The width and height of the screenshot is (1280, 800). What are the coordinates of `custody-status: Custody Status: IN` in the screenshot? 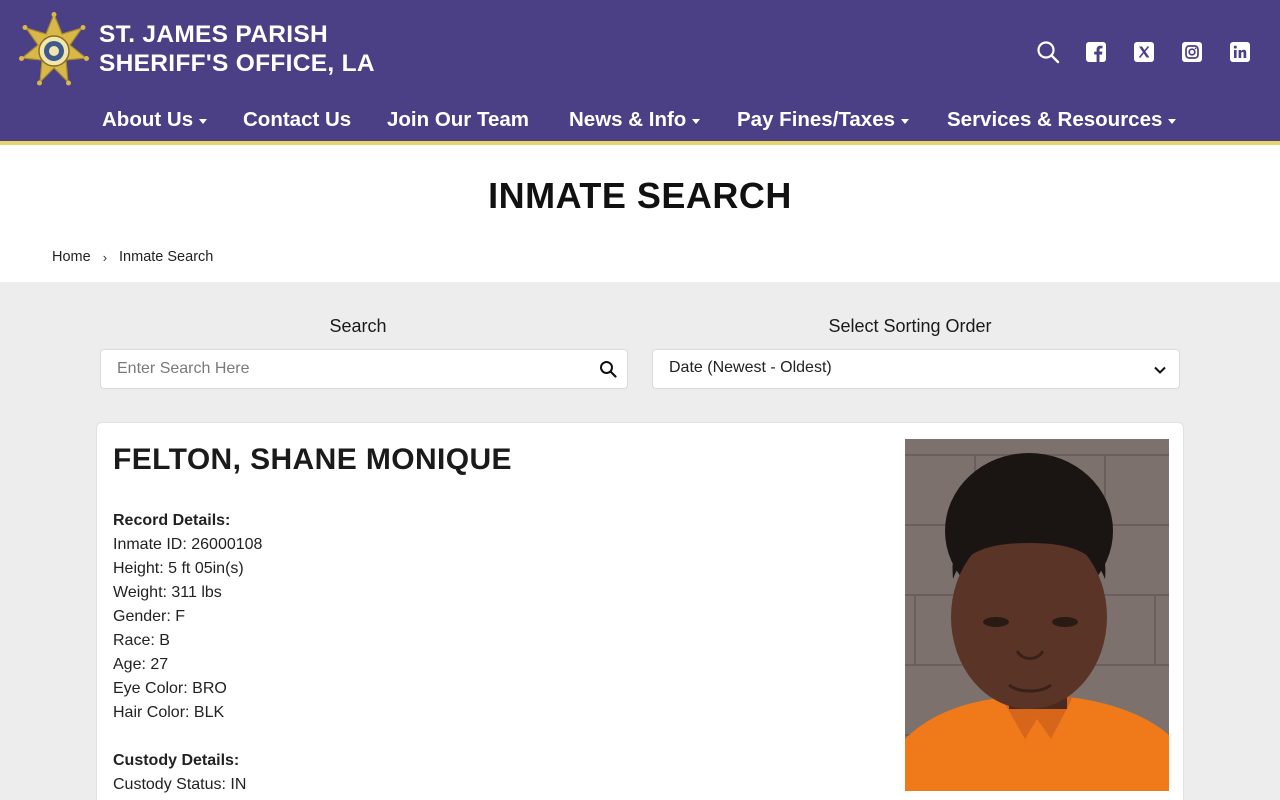 It's located at (180, 784).